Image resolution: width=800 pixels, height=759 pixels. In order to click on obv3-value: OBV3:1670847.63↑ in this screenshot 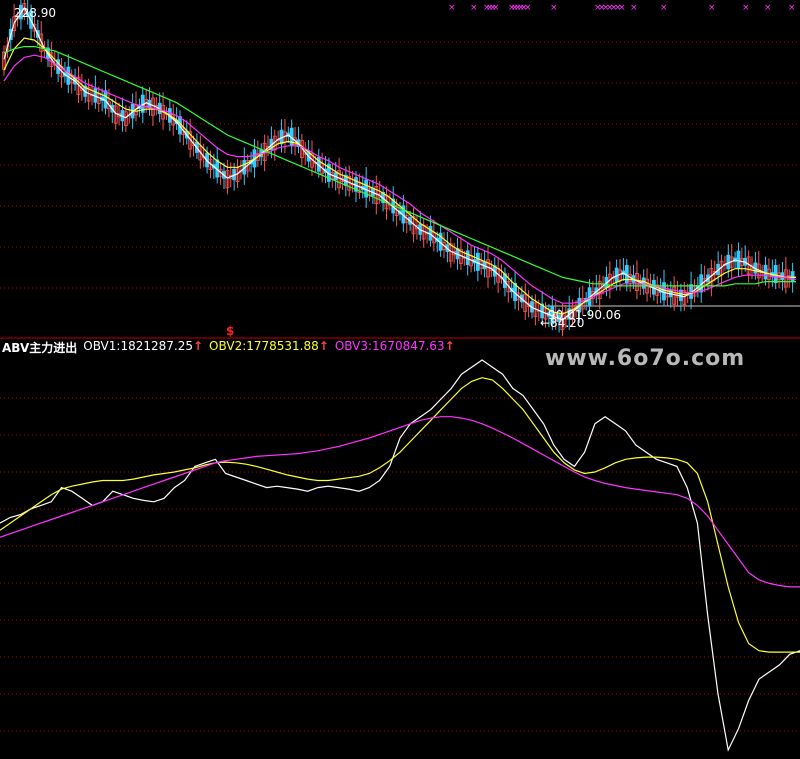, I will do `click(394, 346)`.